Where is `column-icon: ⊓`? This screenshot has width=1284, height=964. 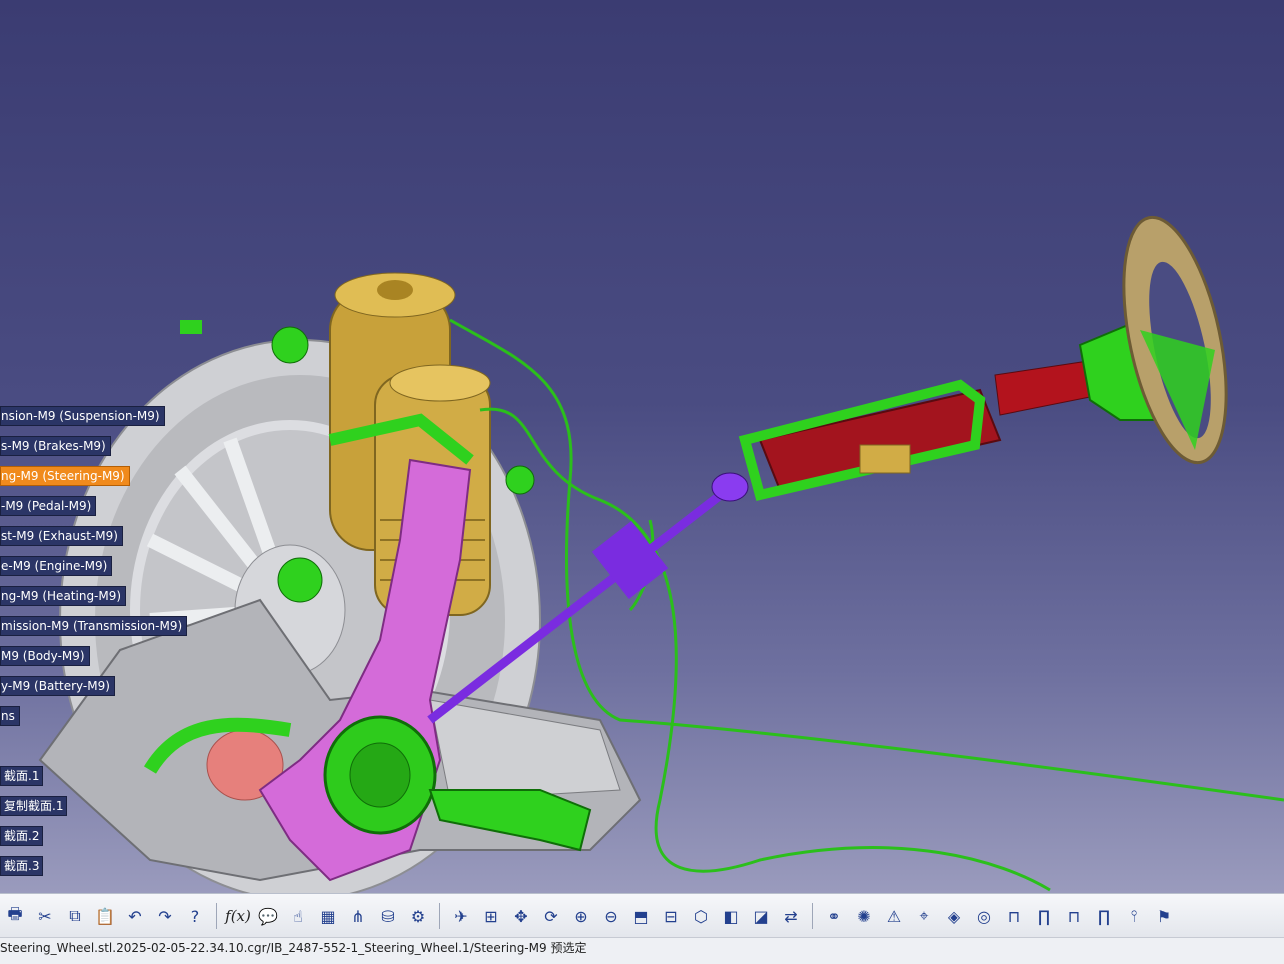 column-icon: ⊓ is located at coordinates (1074, 916).